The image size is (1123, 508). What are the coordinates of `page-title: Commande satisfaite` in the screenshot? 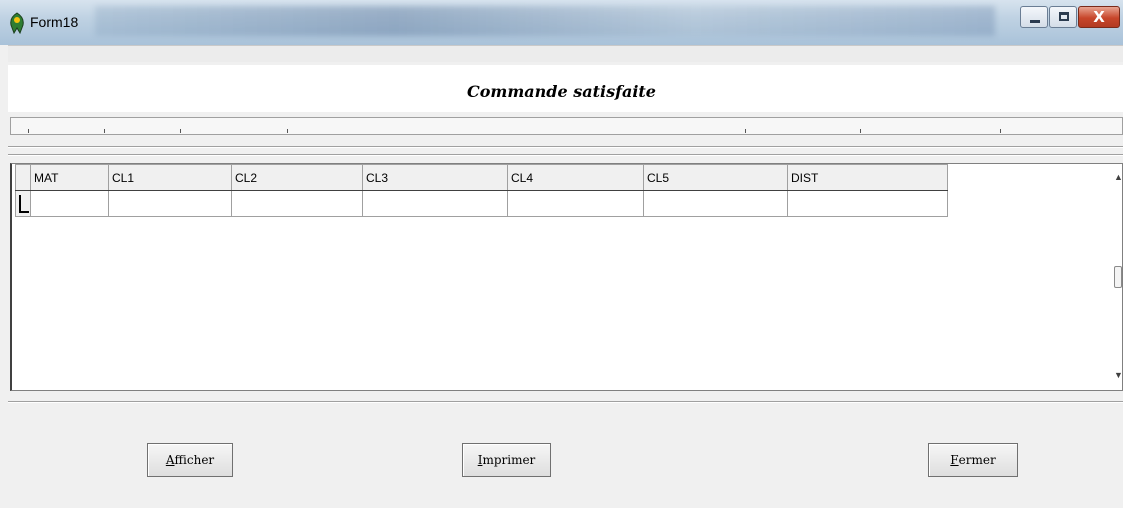 It's located at (561, 91).